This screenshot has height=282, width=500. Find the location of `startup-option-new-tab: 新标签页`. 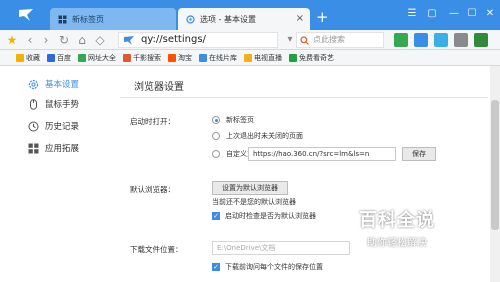

startup-option-new-tab: 新标签页 is located at coordinates (233, 120).